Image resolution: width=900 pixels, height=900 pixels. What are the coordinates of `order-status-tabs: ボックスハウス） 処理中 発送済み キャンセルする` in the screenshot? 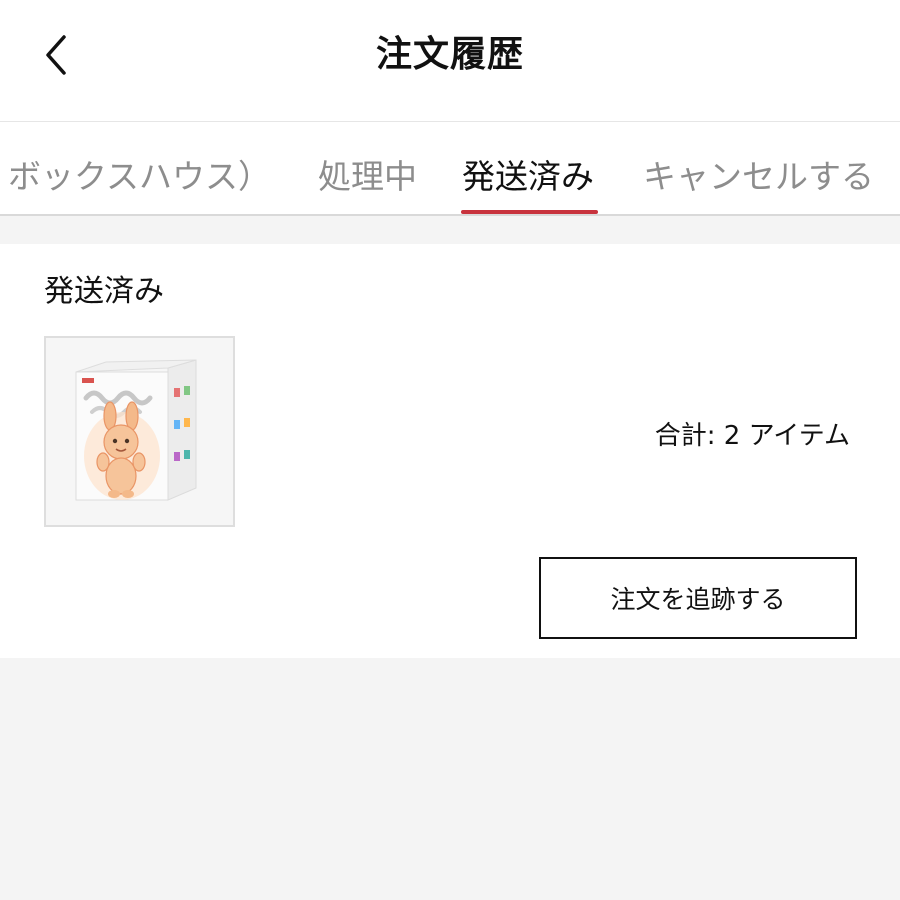 It's located at (450, 169).